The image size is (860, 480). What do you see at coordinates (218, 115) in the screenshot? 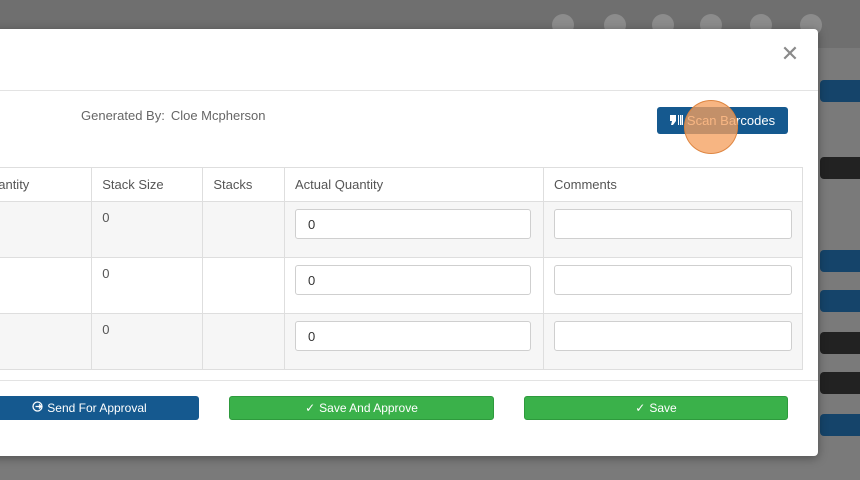
I see `generated-by-value: Cloe Mcpherson` at bounding box center [218, 115].